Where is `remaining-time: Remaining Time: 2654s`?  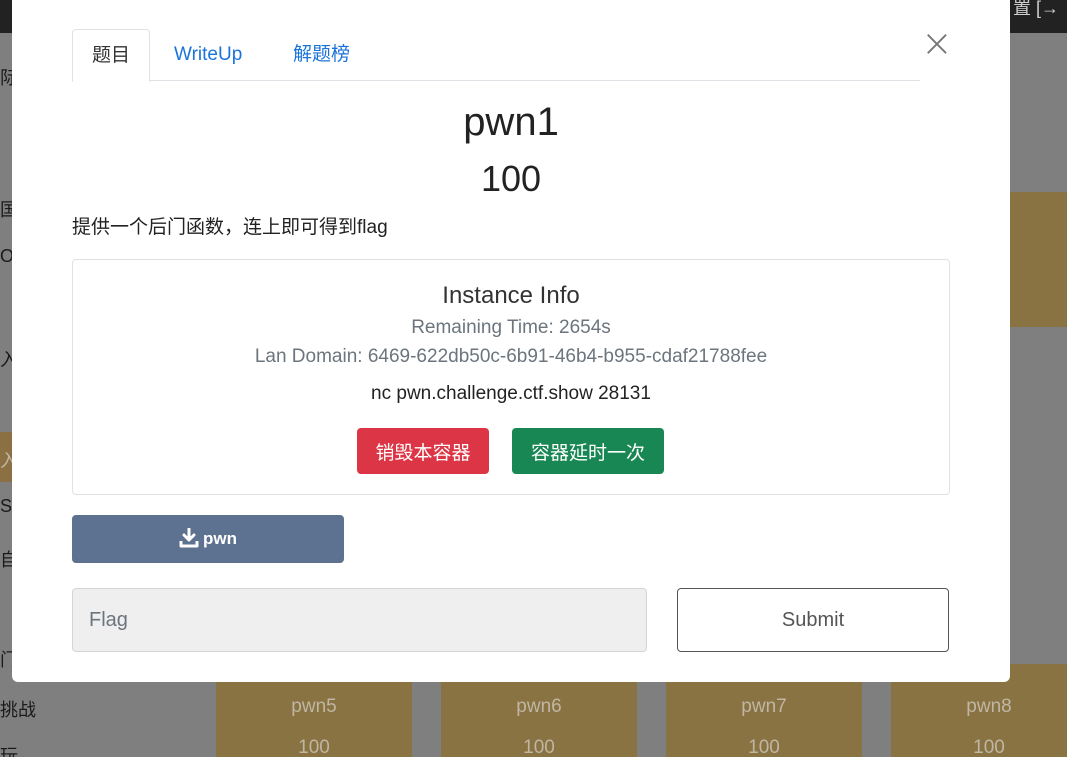
remaining-time: Remaining Time: 2654s is located at coordinates (511, 327).